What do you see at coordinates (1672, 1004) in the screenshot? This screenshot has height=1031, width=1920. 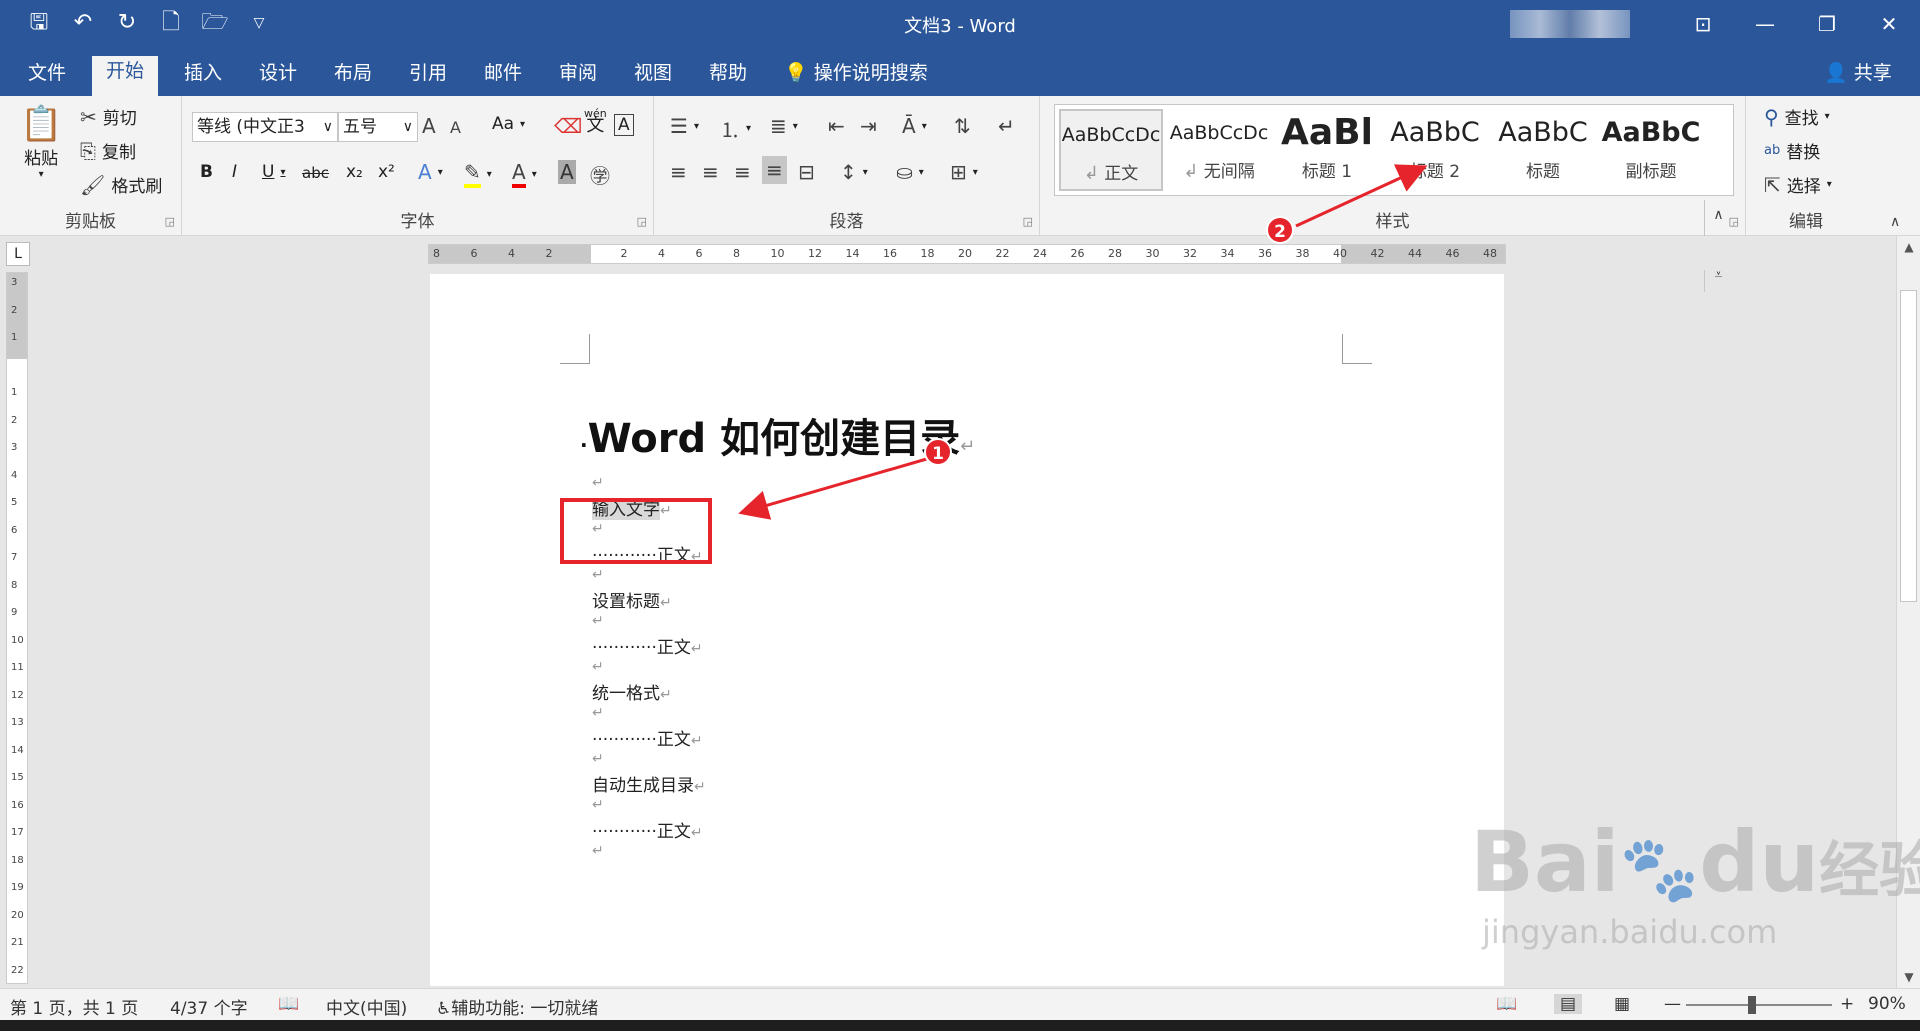 I see `zoom-out-icon: —` at bounding box center [1672, 1004].